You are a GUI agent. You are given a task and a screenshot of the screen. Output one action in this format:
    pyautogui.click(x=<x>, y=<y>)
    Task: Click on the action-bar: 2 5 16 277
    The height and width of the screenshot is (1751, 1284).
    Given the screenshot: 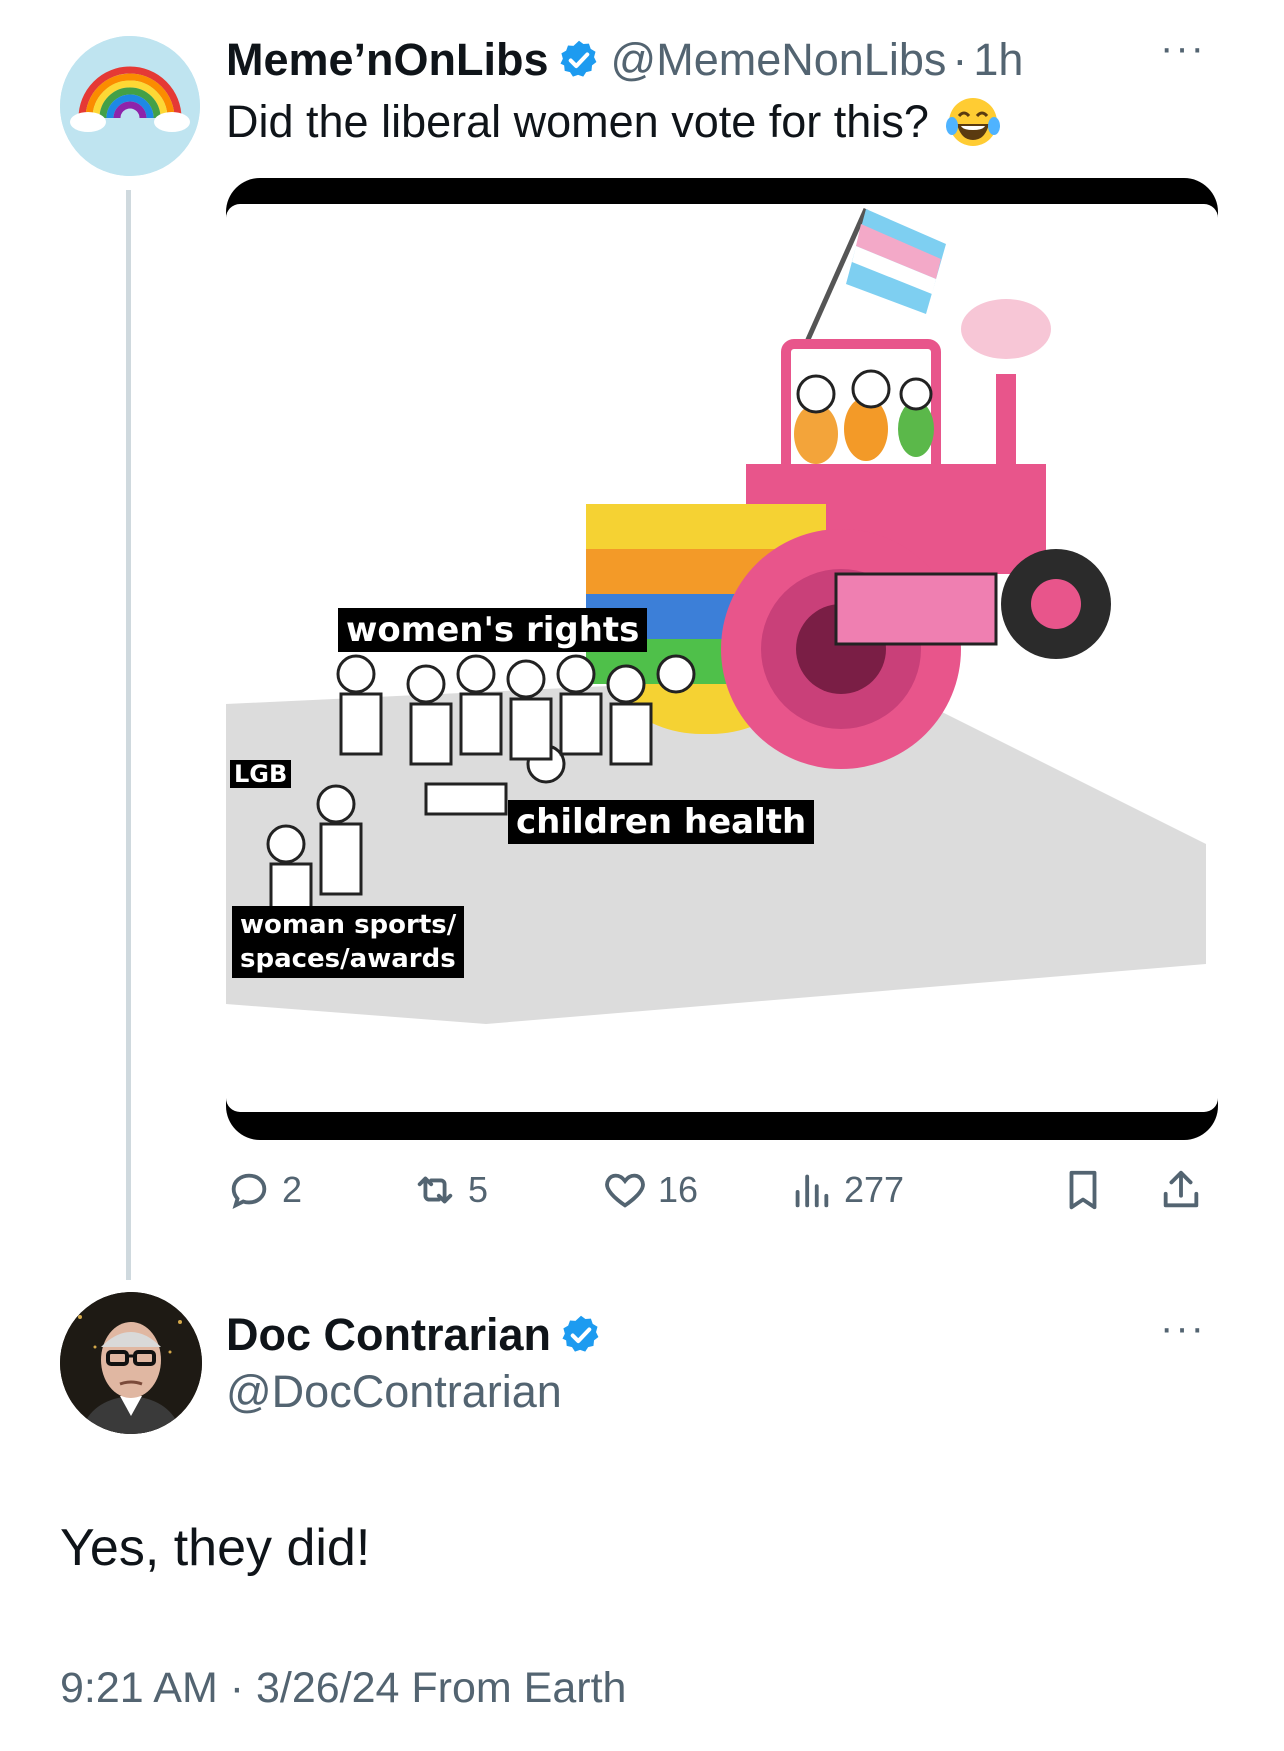 What is the action you would take?
    pyautogui.click(x=722, y=1190)
    